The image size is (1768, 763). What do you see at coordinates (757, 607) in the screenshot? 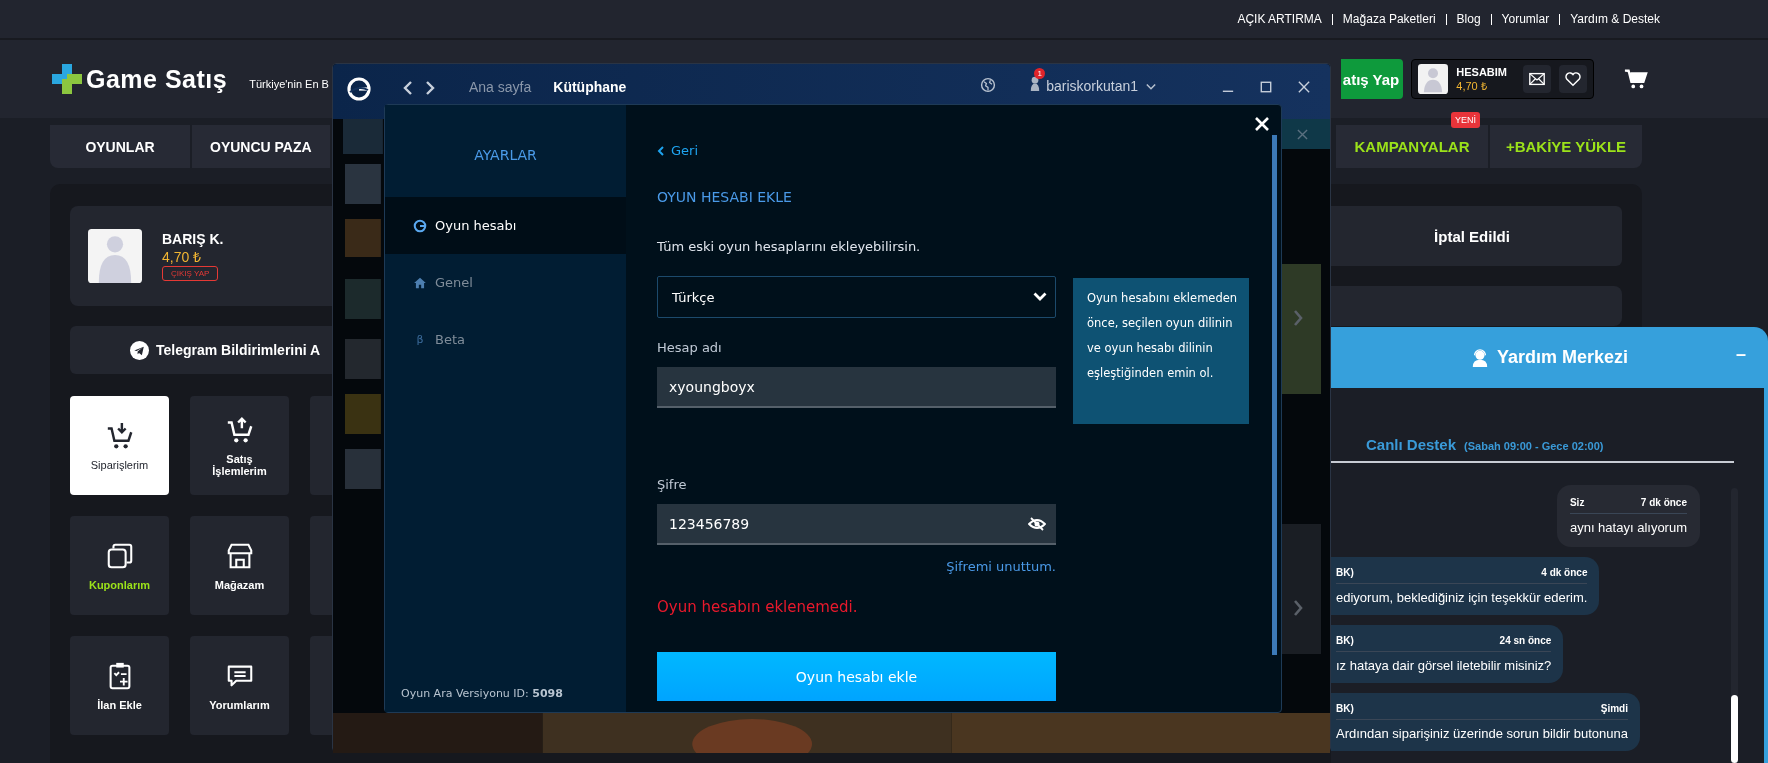
I see `error-message: Oyun hesabın eklenemedi.` at bounding box center [757, 607].